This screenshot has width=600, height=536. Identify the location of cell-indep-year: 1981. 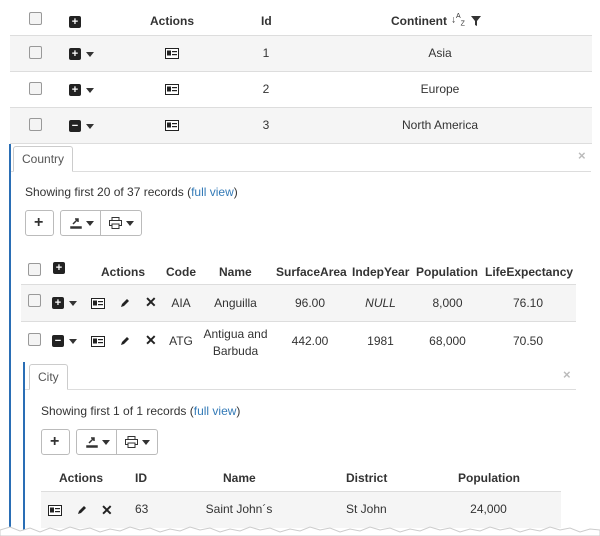
(380, 341).